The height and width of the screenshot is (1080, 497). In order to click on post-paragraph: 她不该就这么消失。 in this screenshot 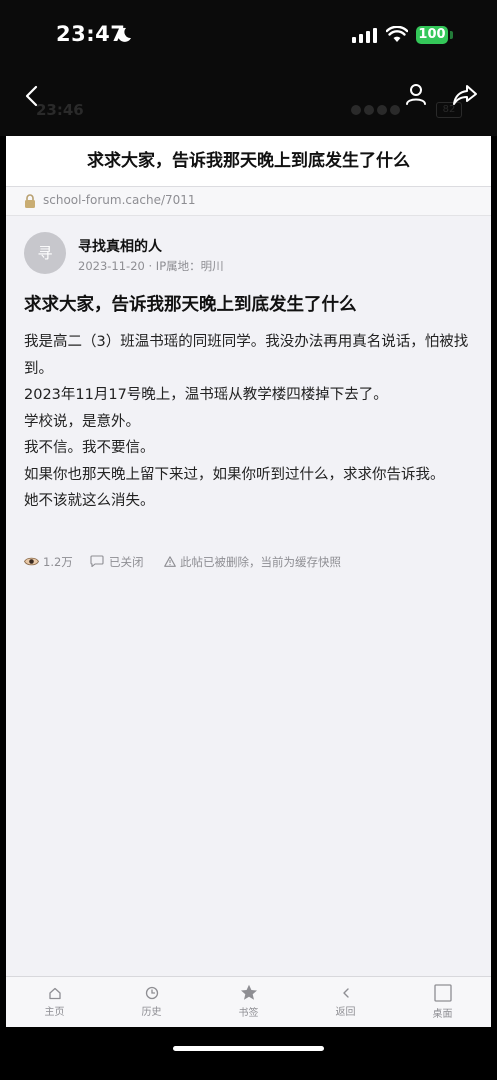, I will do `click(89, 501)`.